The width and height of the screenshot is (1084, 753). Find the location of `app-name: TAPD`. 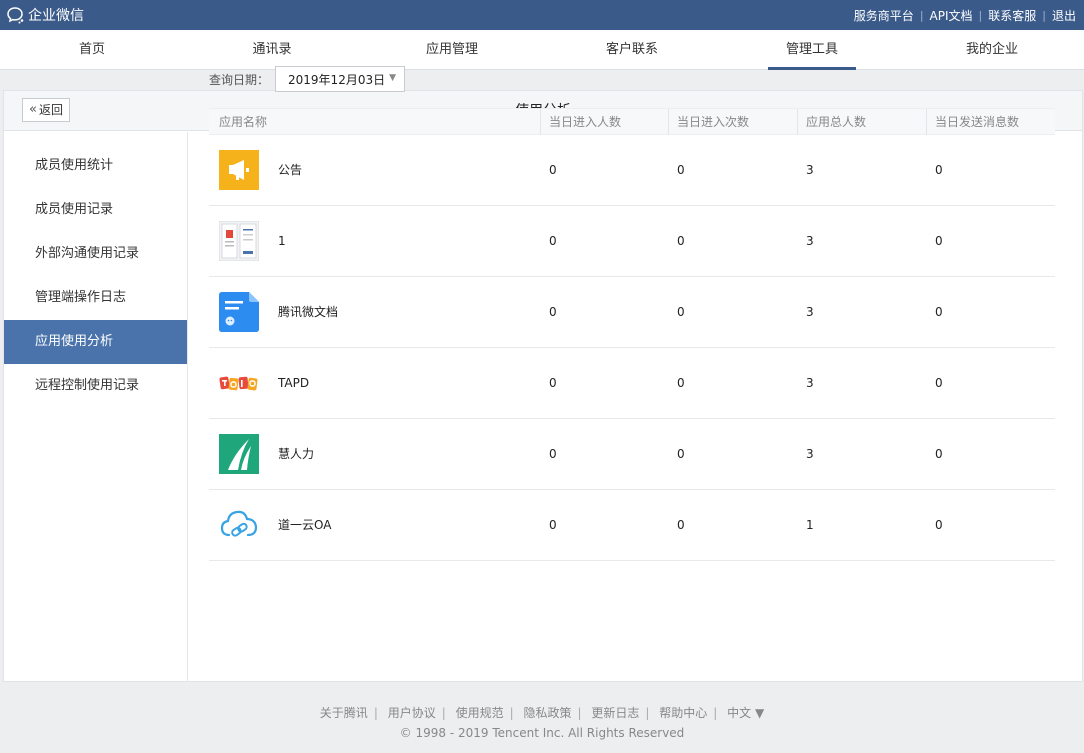

app-name: TAPD is located at coordinates (294, 383).